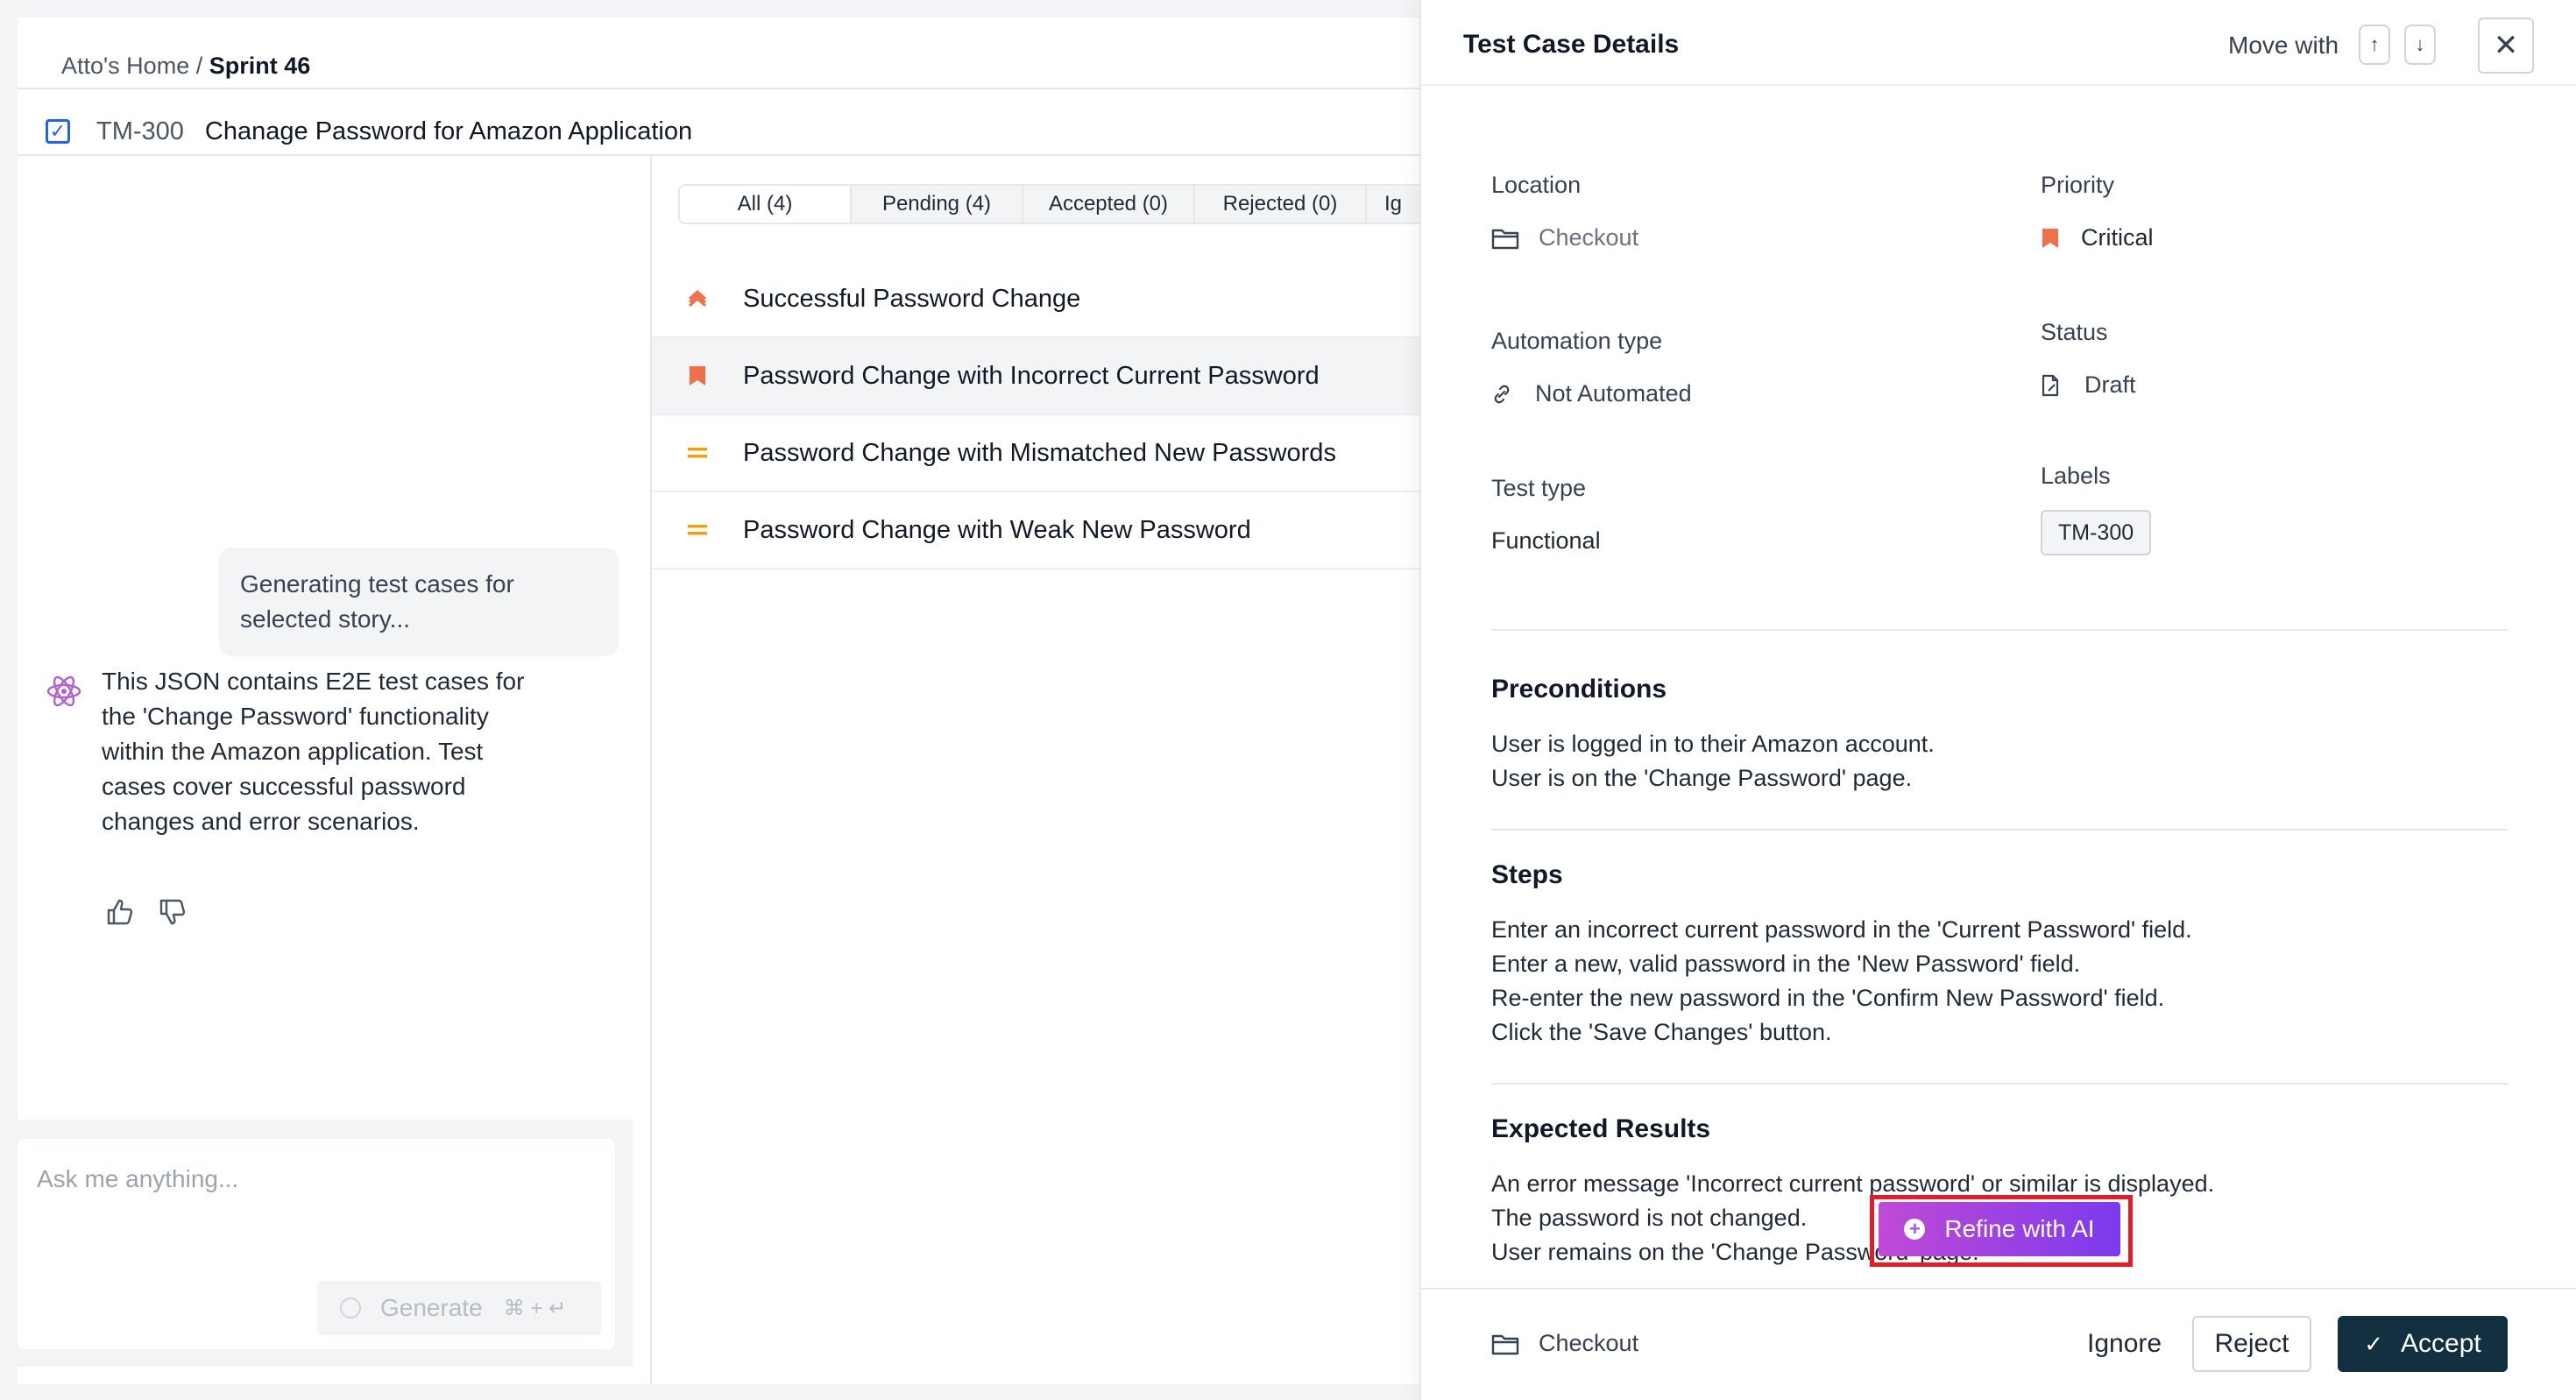  What do you see at coordinates (1527, 874) in the screenshot?
I see `steps-title: Steps` at bounding box center [1527, 874].